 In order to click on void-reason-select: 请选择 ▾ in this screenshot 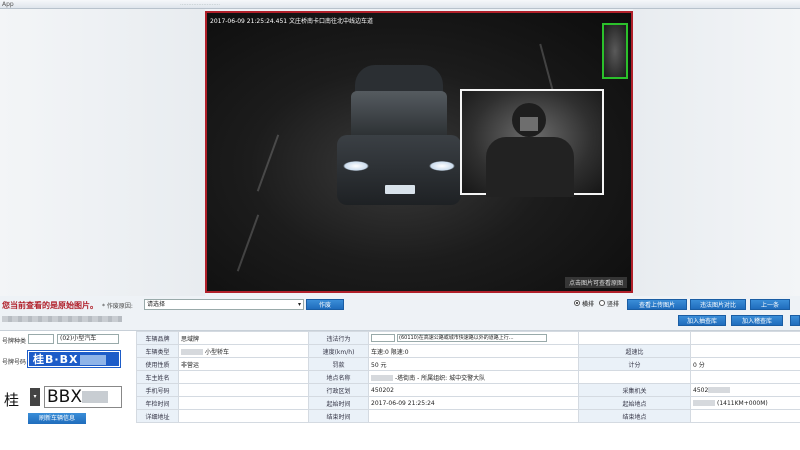, I will do `click(224, 304)`.